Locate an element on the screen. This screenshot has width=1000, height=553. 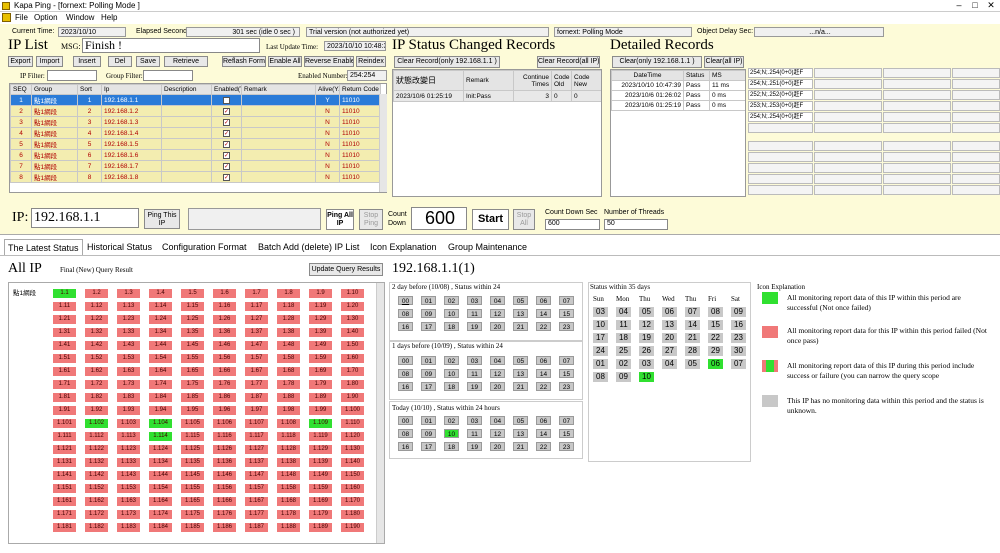
ip-status-cell: 1.177 is located at coordinates (256, 514).